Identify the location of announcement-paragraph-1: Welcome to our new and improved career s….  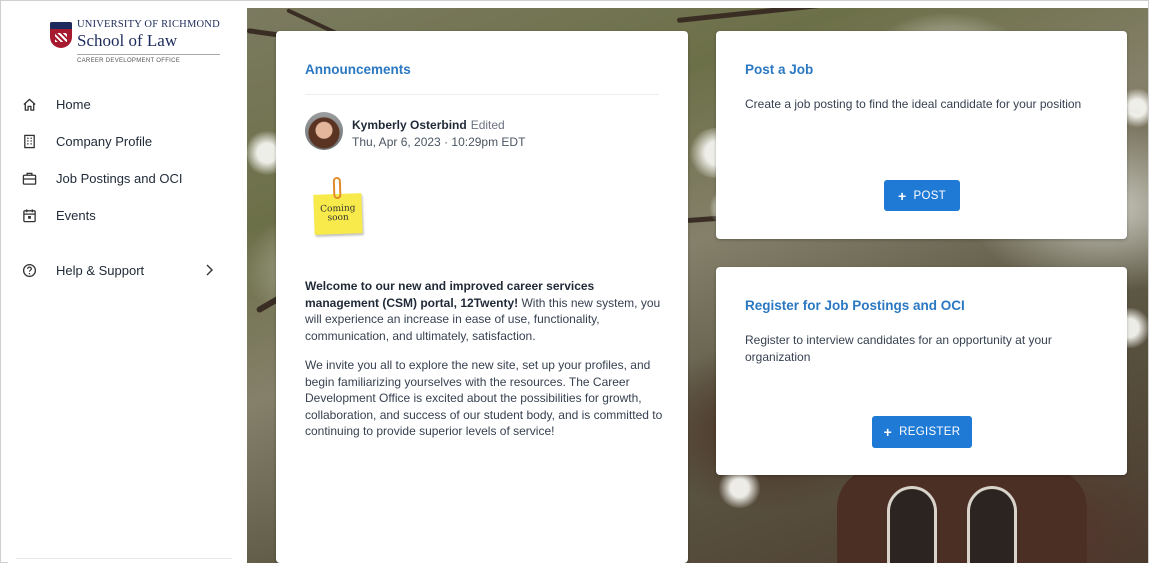
(485, 311).